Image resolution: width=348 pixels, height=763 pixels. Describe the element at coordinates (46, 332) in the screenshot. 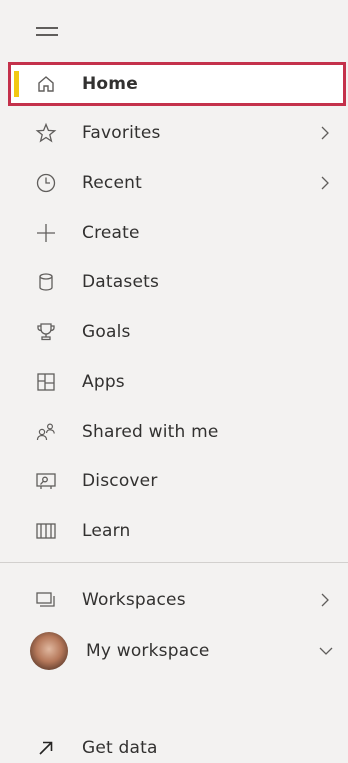

I see `trophy-icon` at that location.